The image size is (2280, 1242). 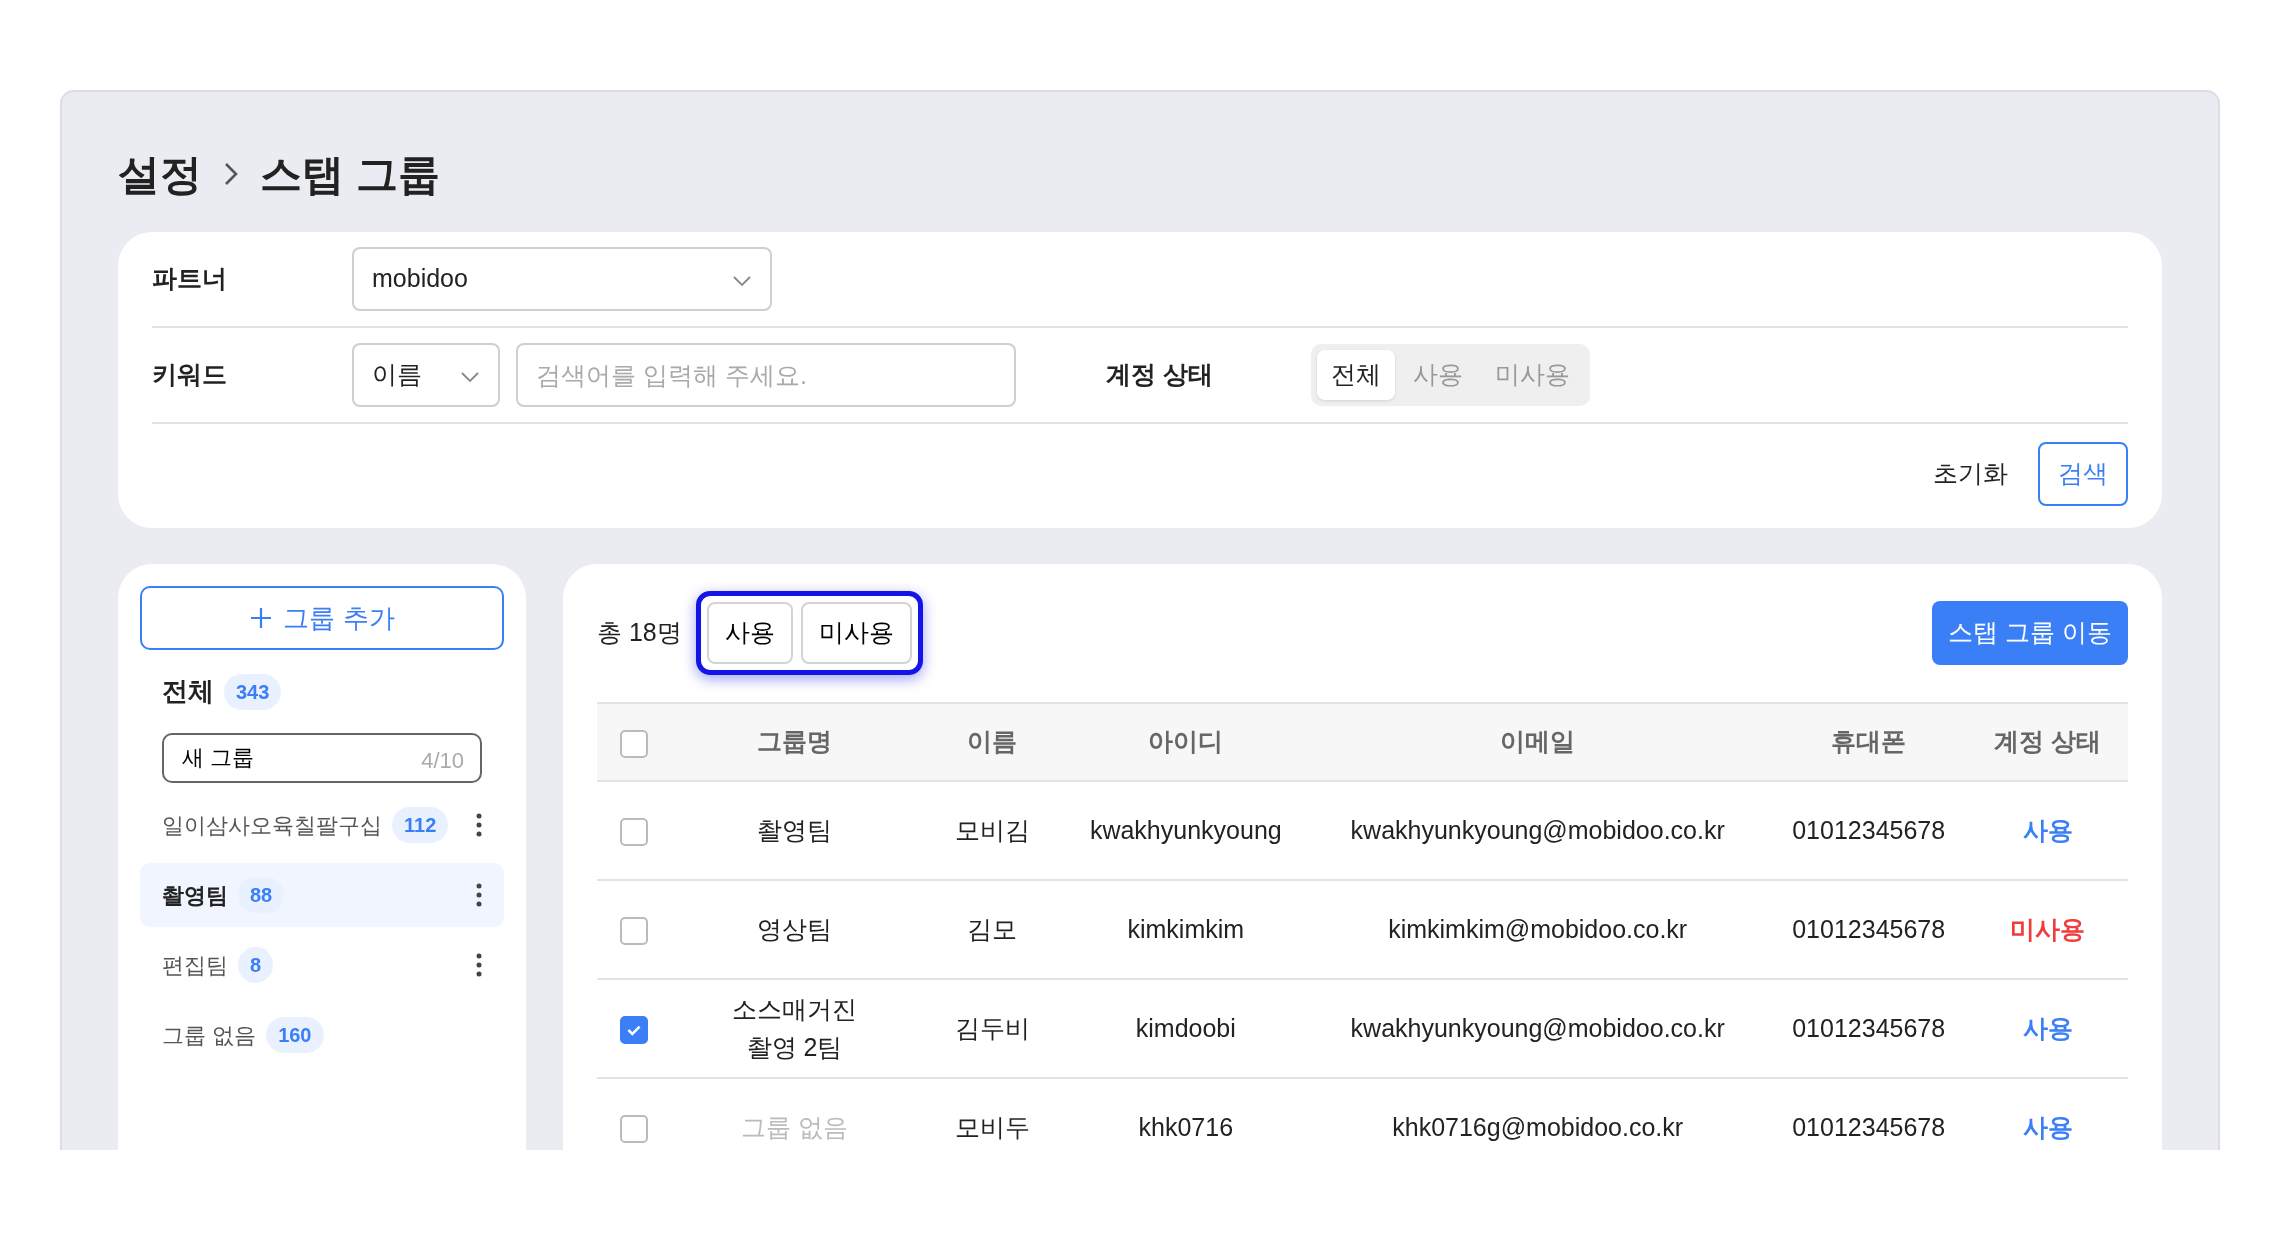 I want to click on group-name: 촬영팀, so click(x=195, y=895).